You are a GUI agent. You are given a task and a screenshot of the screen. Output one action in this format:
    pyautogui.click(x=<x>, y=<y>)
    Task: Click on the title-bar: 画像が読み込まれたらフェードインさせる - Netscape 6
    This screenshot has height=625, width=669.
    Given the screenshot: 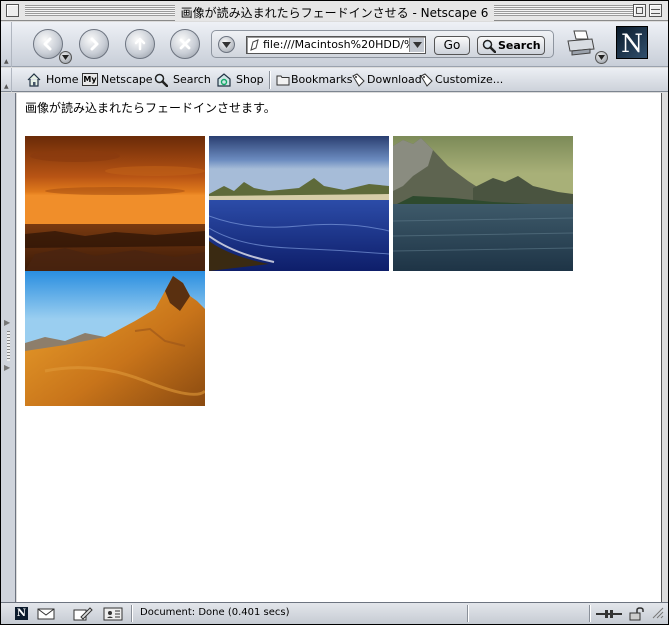 What is the action you would take?
    pyautogui.click(x=334, y=11)
    